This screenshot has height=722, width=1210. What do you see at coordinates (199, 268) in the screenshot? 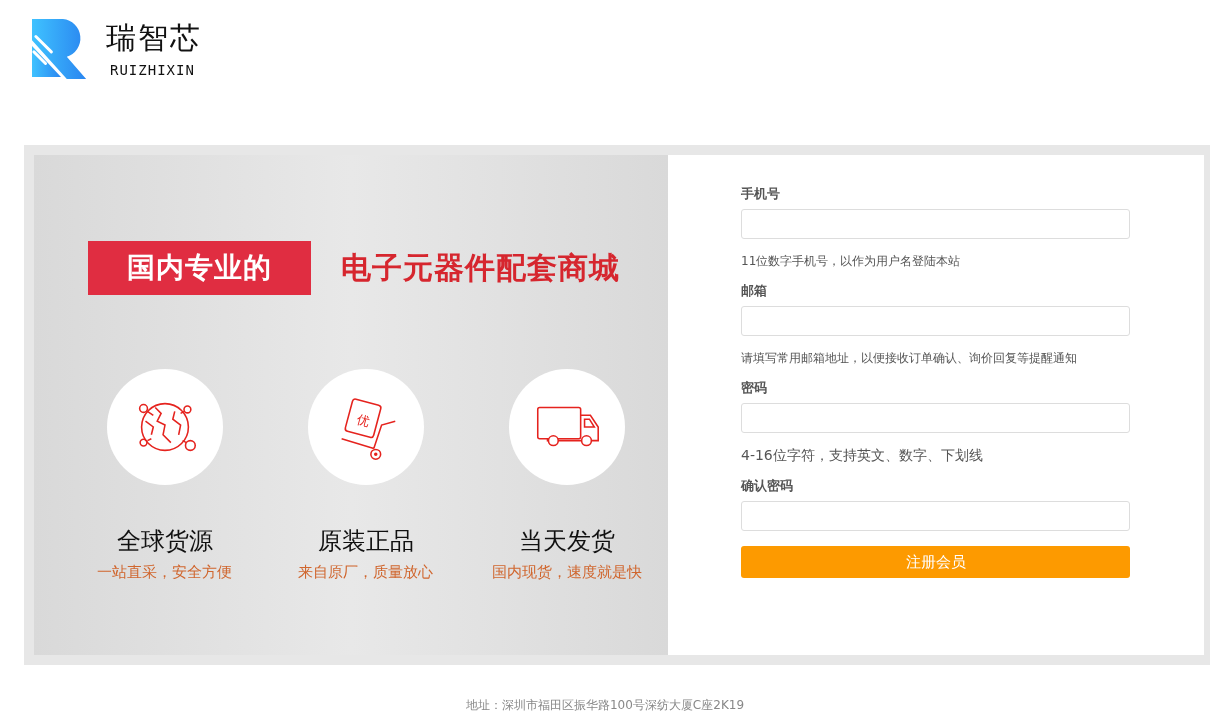
I see `slogan-tag: 国内专业的` at bounding box center [199, 268].